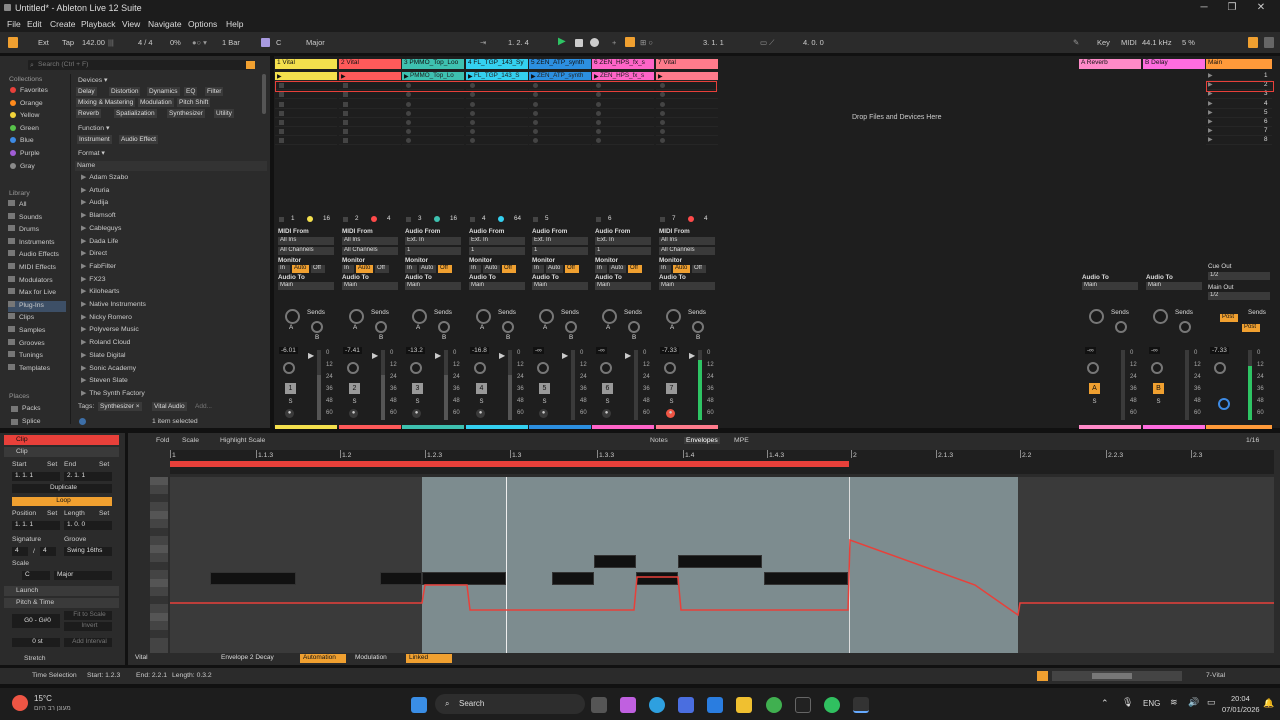 The image size is (1280, 720). I want to click on post-button-a: Post, so click(1229, 318).